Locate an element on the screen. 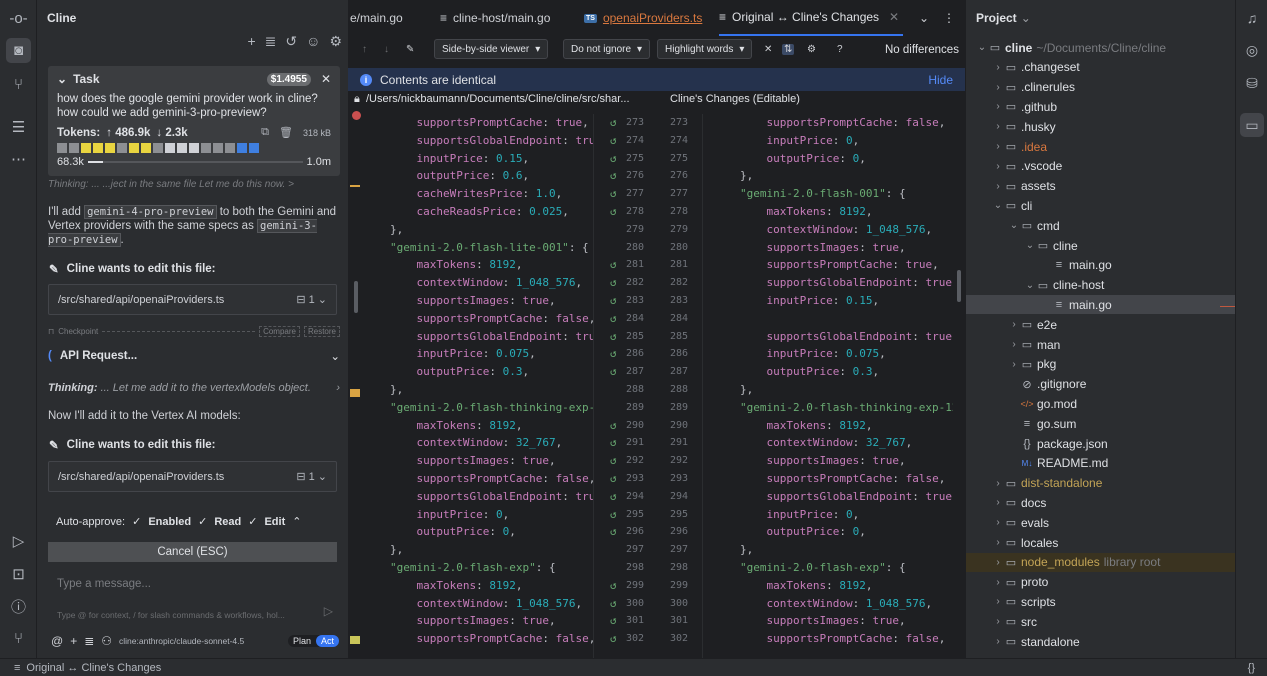 The image size is (1267, 676). left-scrollbar is located at coordinates (356, 297).